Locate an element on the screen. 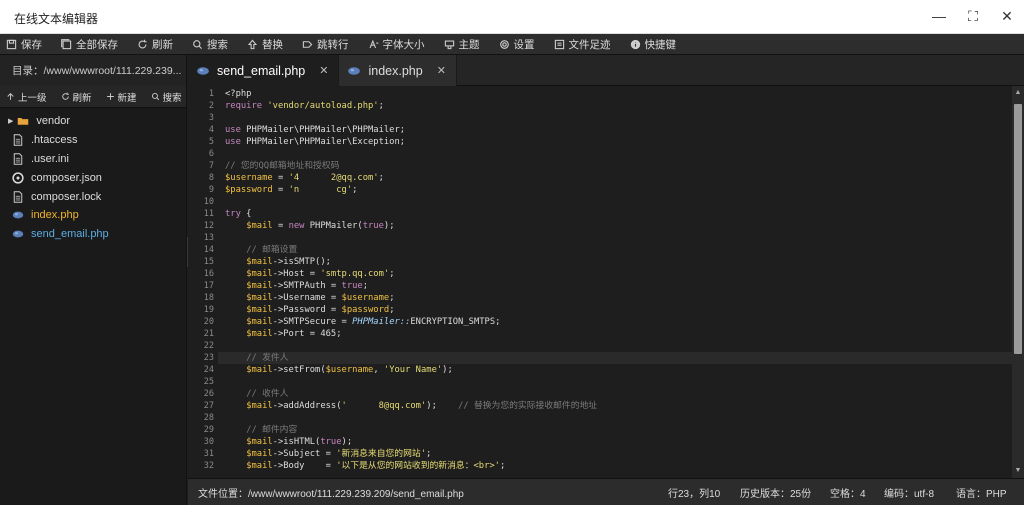 This screenshot has height=505, width=1024. line-number: 3 is located at coordinates (211, 118).